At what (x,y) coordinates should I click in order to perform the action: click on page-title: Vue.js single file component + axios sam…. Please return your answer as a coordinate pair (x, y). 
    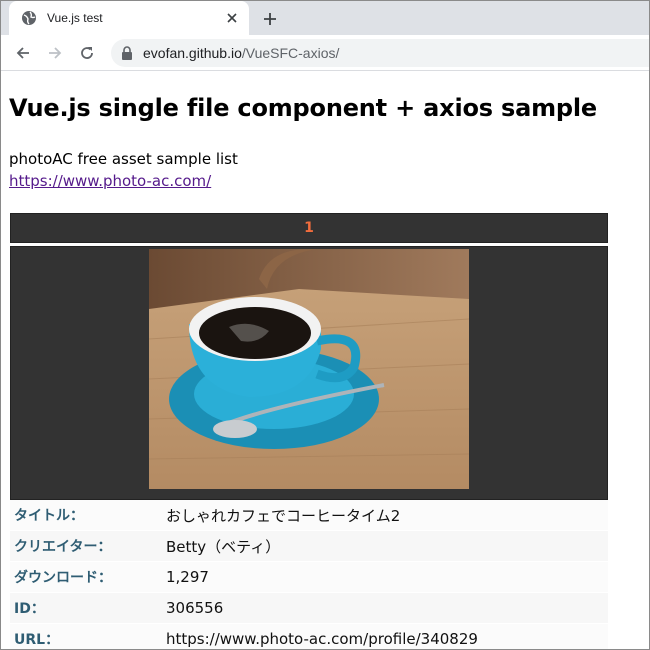
    Looking at the image, I should click on (303, 108).